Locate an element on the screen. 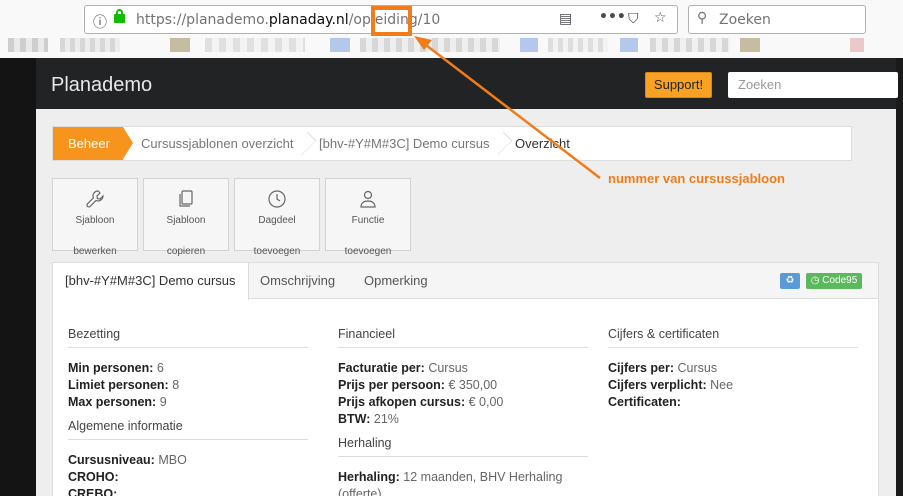  annotation-label: nummer van cursussjabloon is located at coordinates (696, 178).